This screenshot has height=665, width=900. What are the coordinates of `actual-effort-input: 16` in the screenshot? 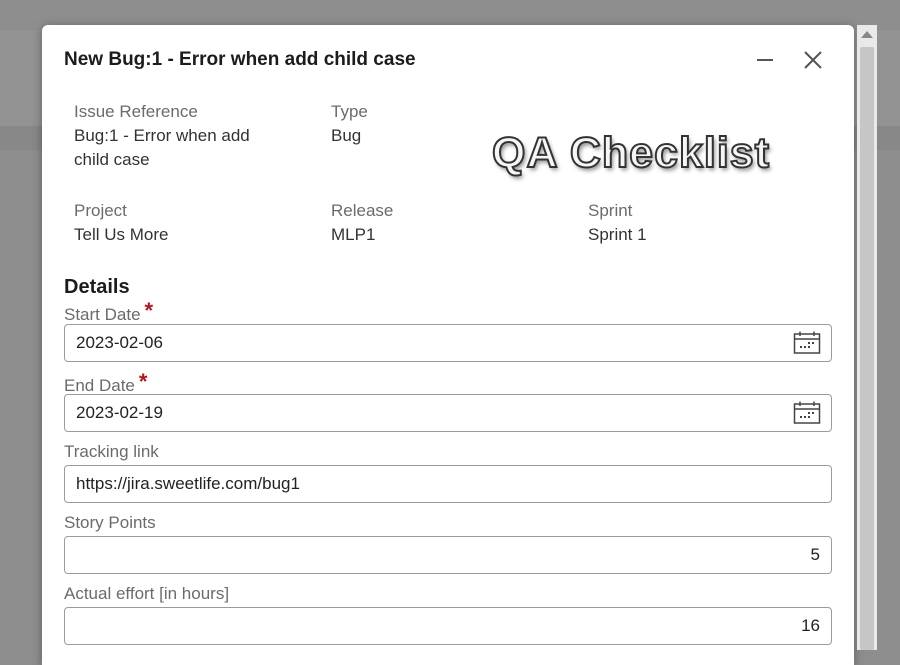 It's located at (448, 626).